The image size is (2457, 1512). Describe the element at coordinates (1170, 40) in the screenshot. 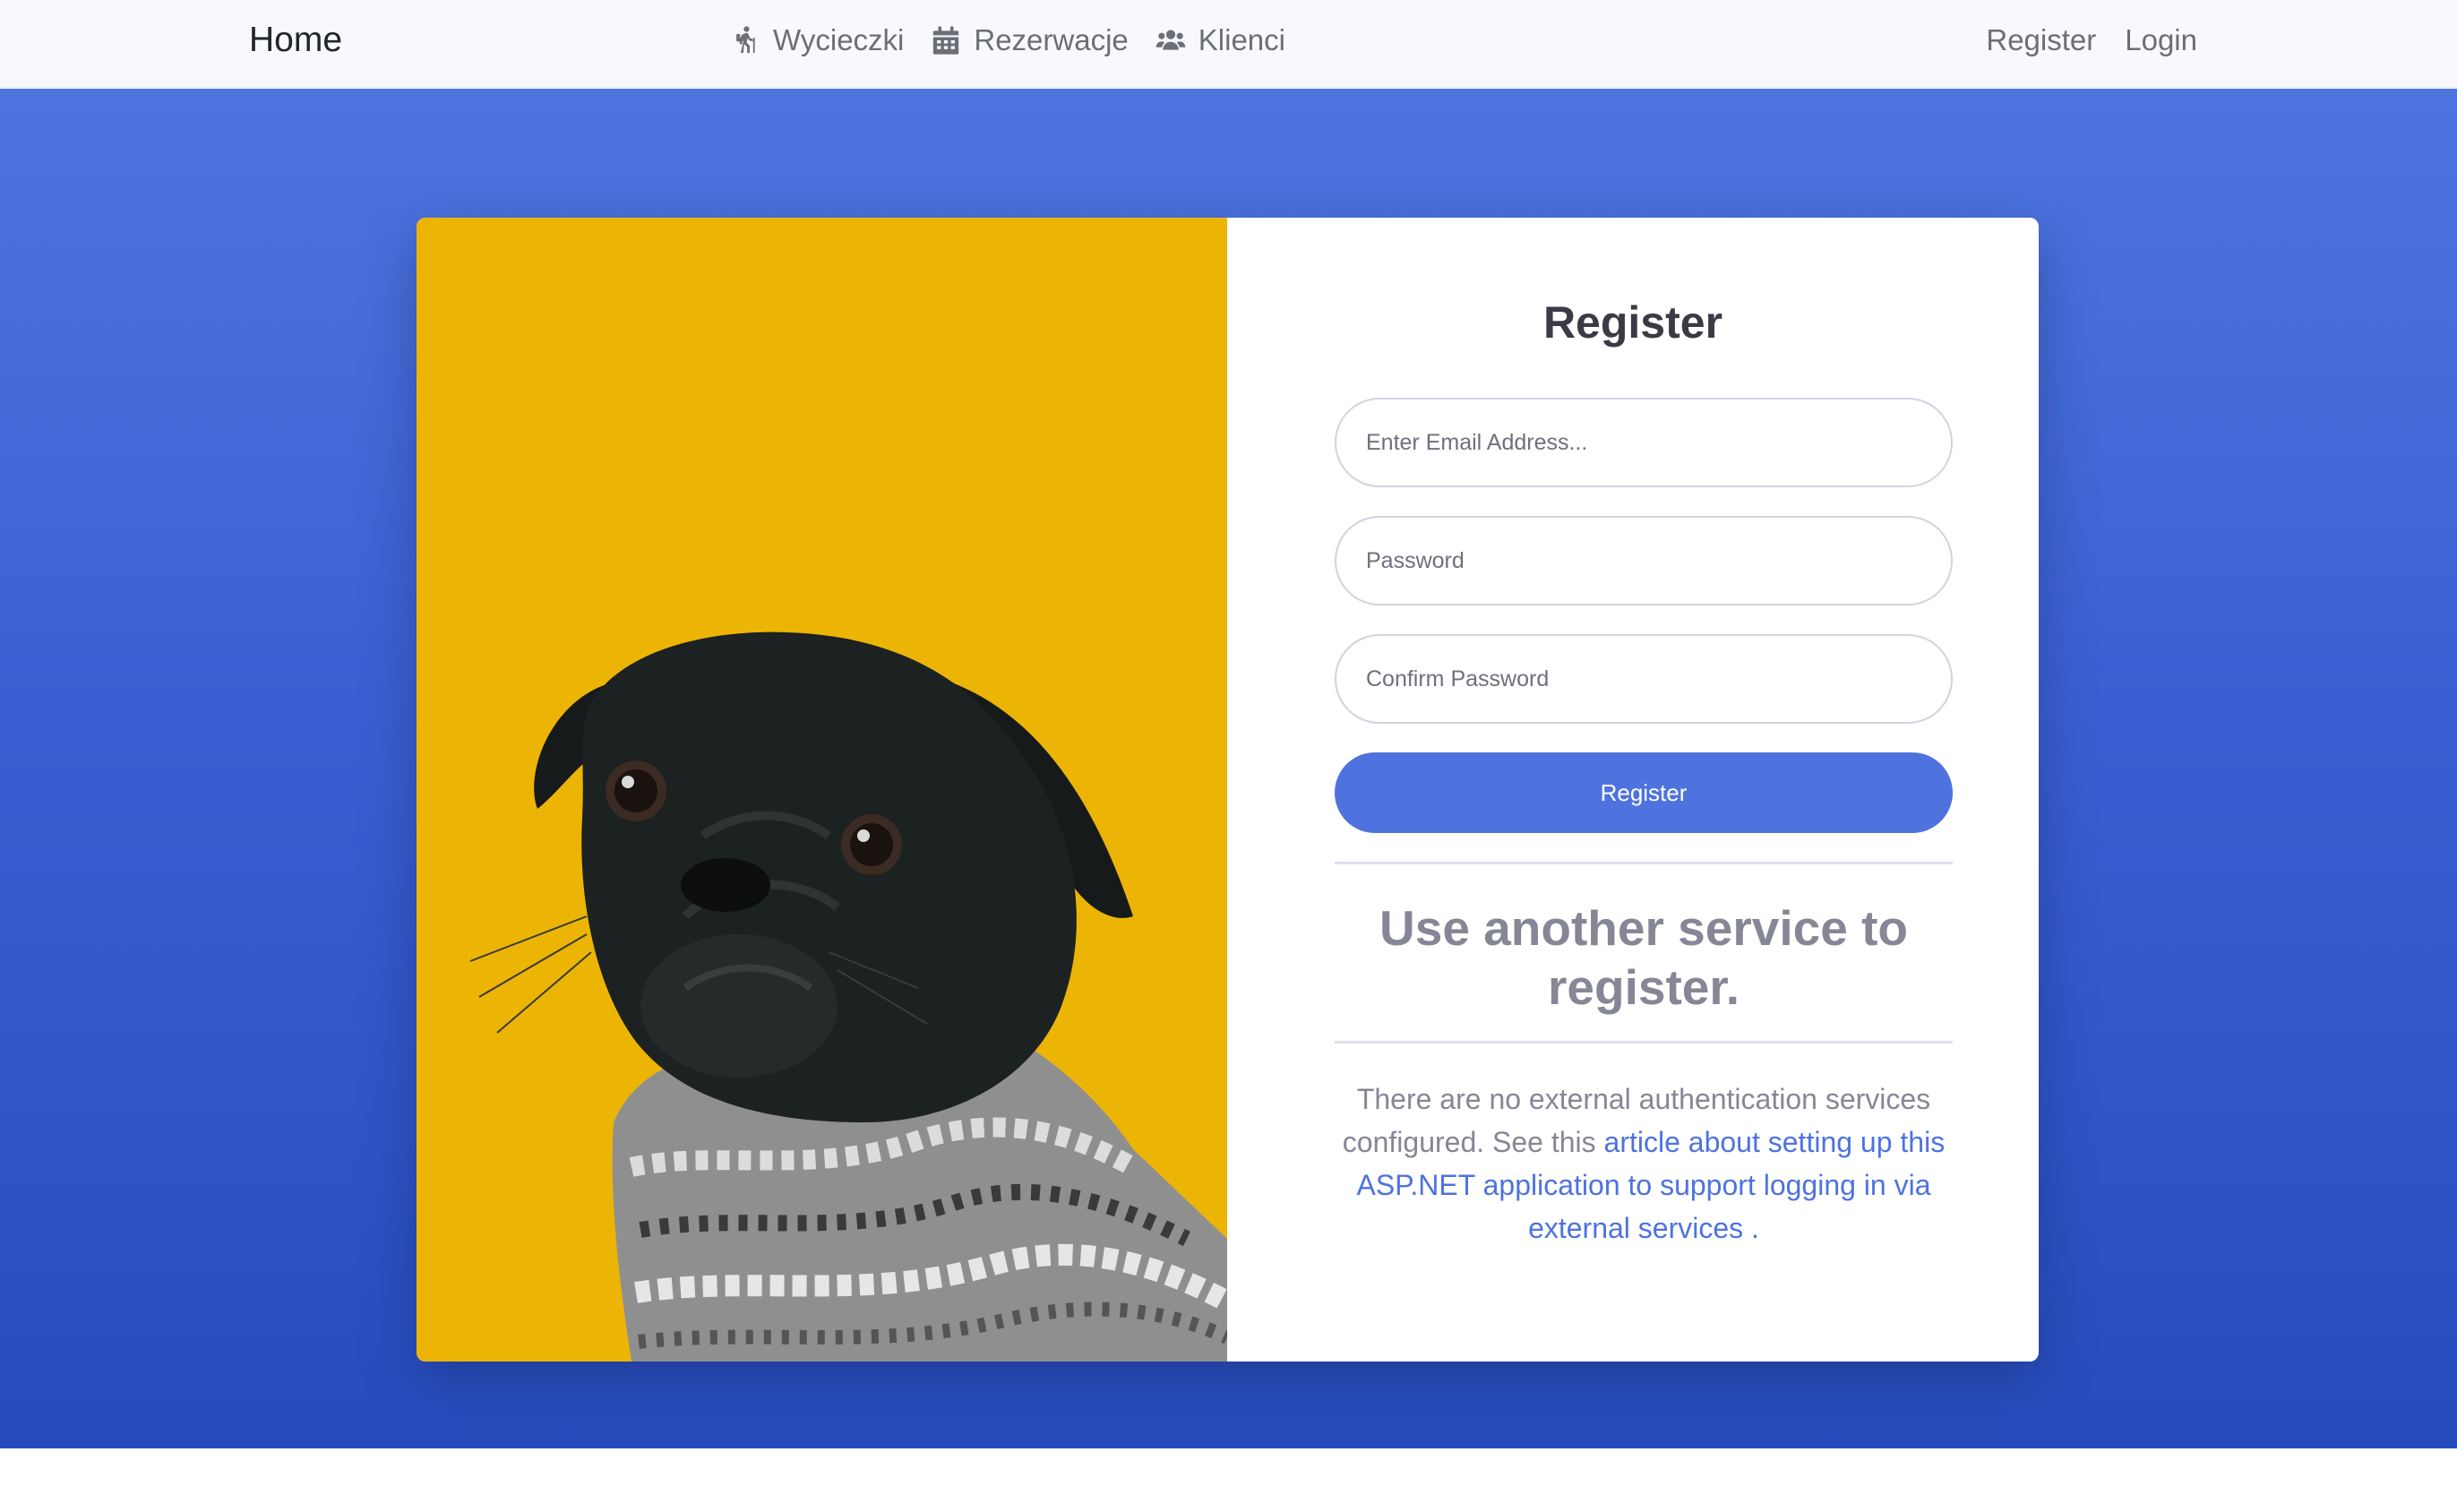

I see `users-icon` at that location.